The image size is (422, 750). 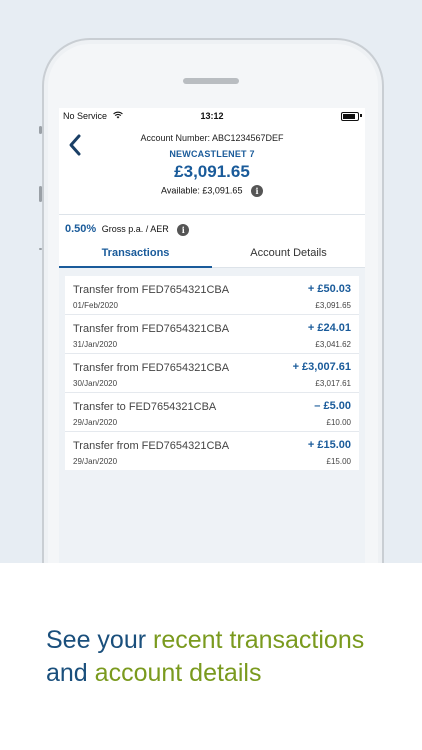 What do you see at coordinates (183, 229) in the screenshot?
I see `rate-info-icon: i` at bounding box center [183, 229].